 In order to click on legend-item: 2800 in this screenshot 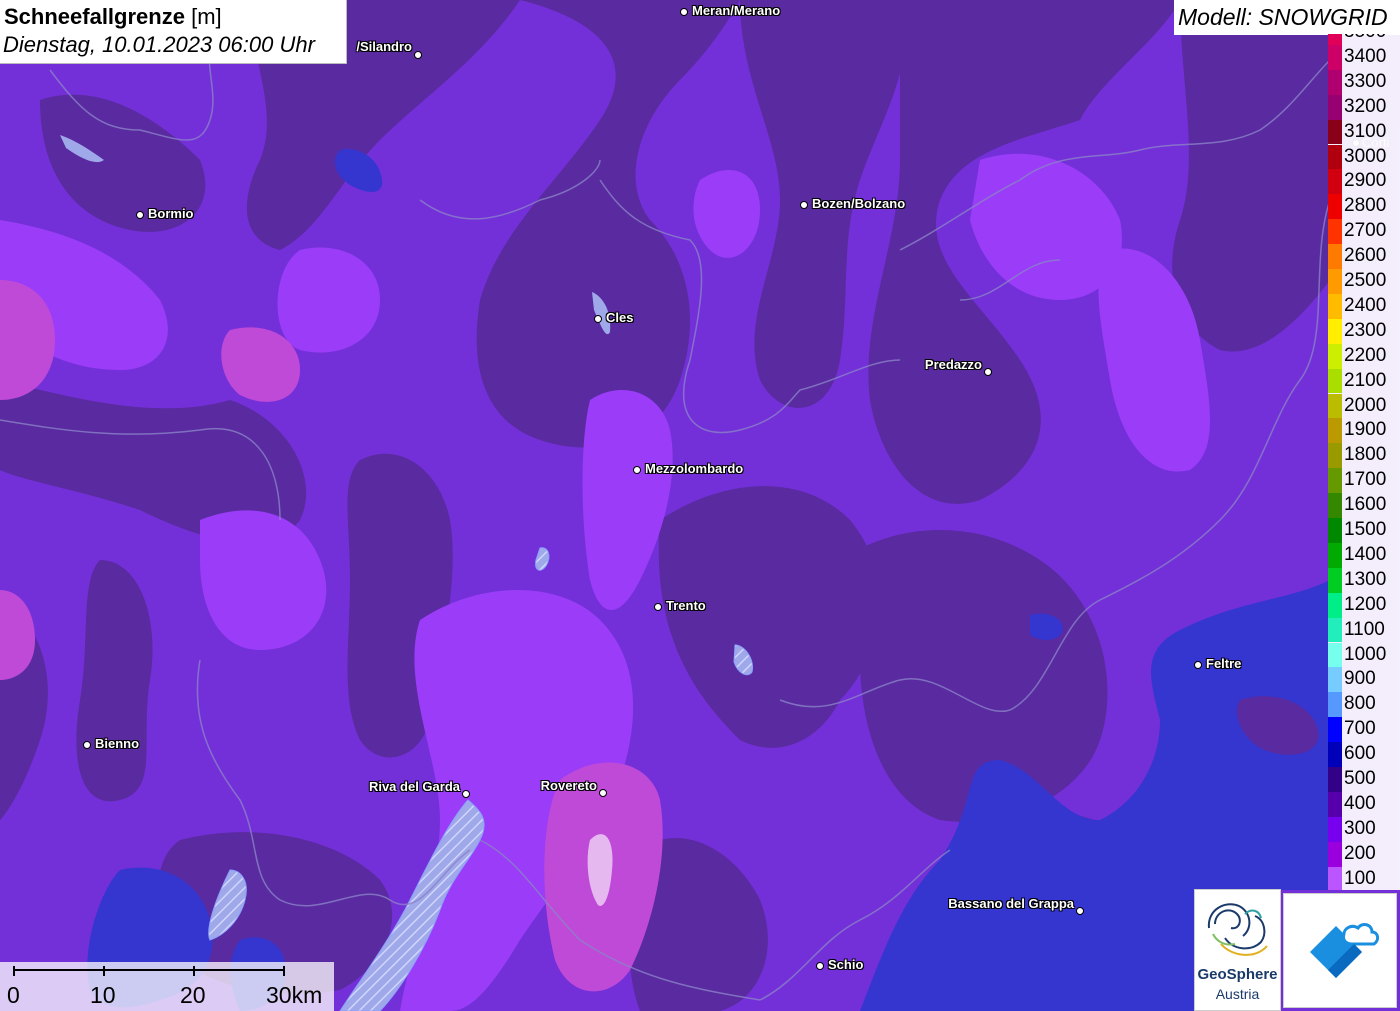, I will do `click(1364, 207)`.